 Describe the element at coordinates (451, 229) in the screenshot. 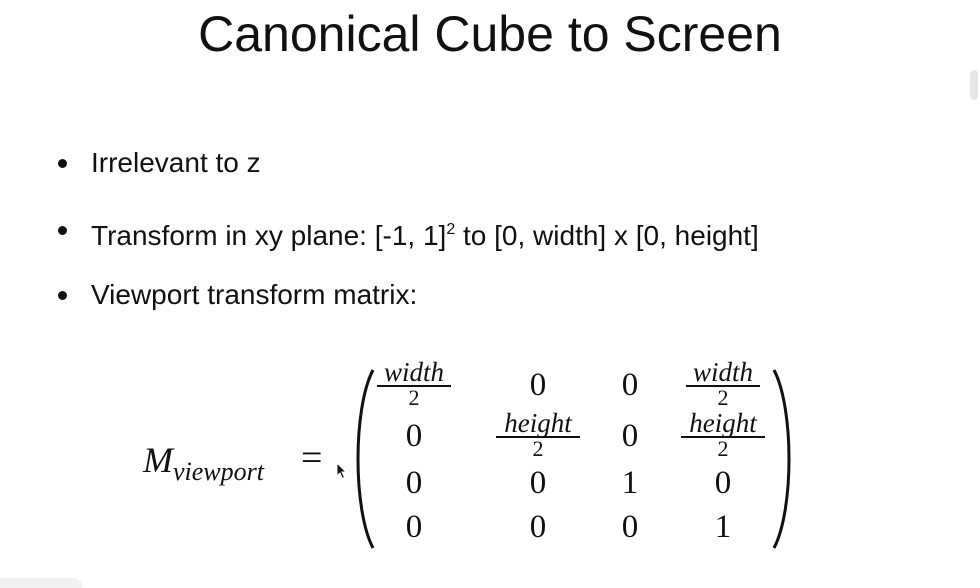

I see `superscript: 2` at that location.